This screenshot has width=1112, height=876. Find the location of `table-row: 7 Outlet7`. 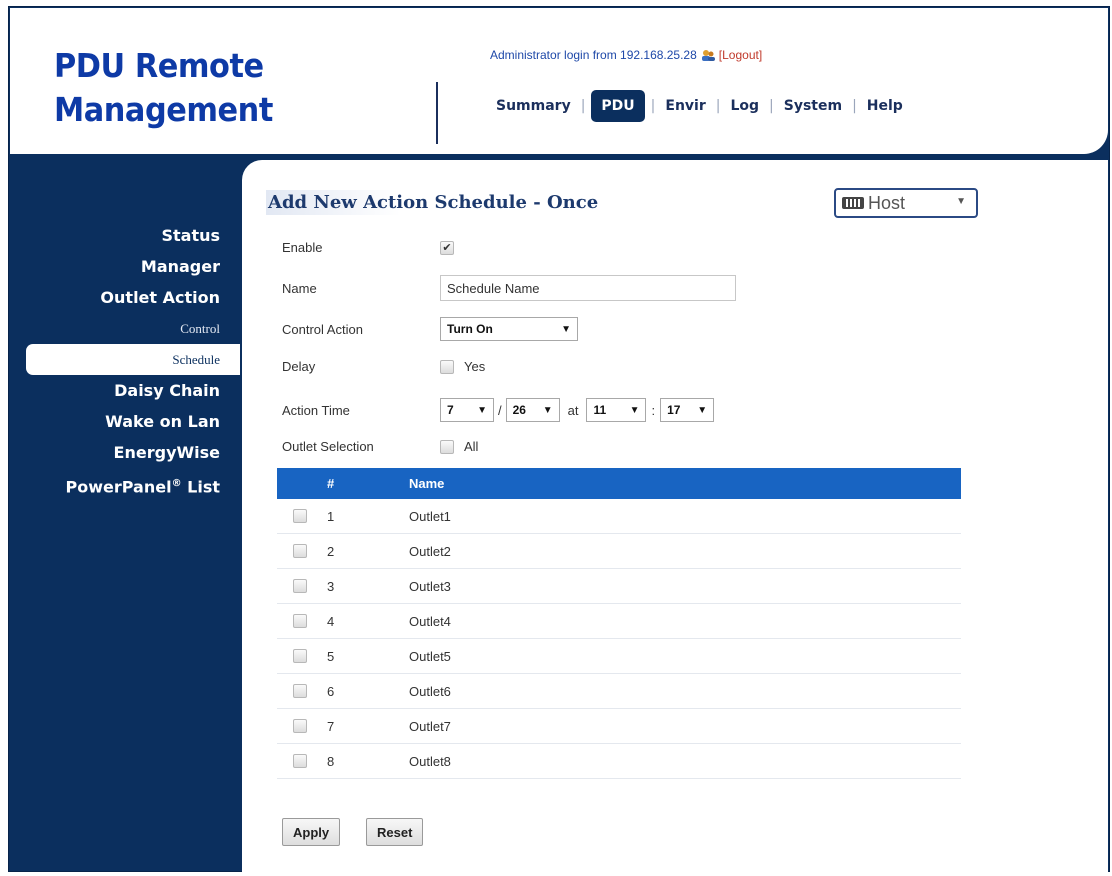

table-row: 7 Outlet7 is located at coordinates (619, 726).